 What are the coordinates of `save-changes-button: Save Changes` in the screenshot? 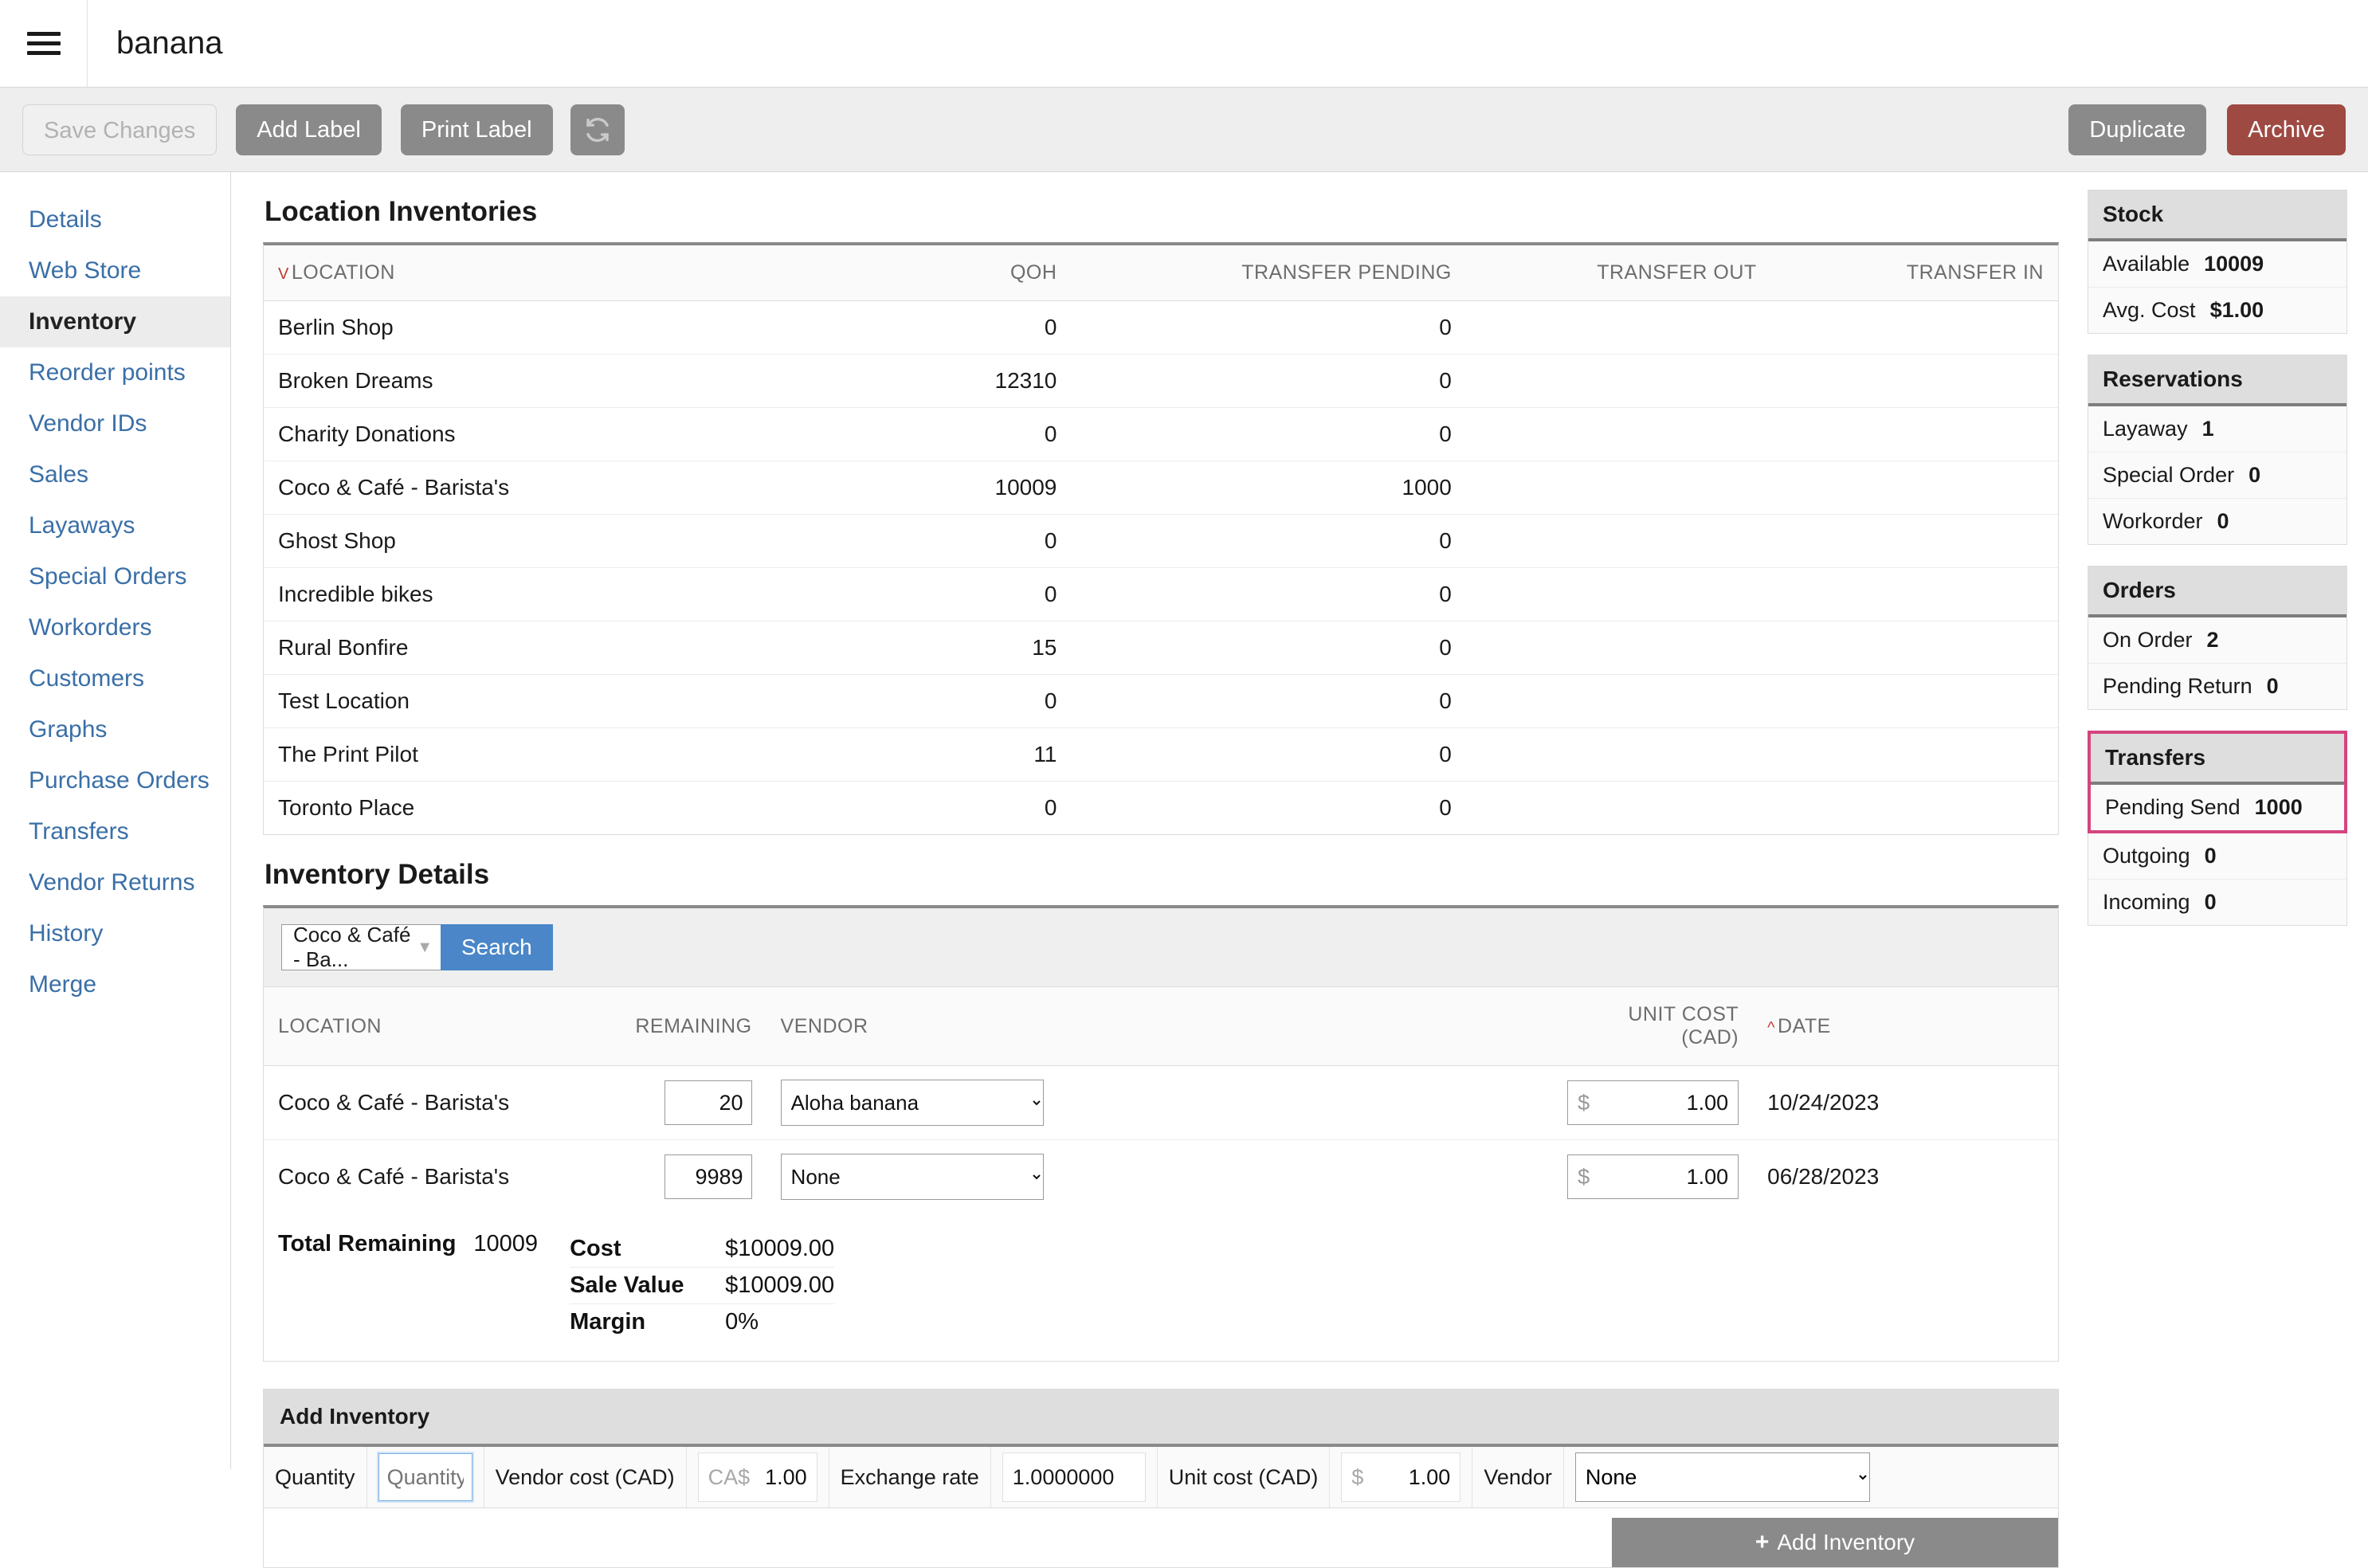 It's located at (120, 129).